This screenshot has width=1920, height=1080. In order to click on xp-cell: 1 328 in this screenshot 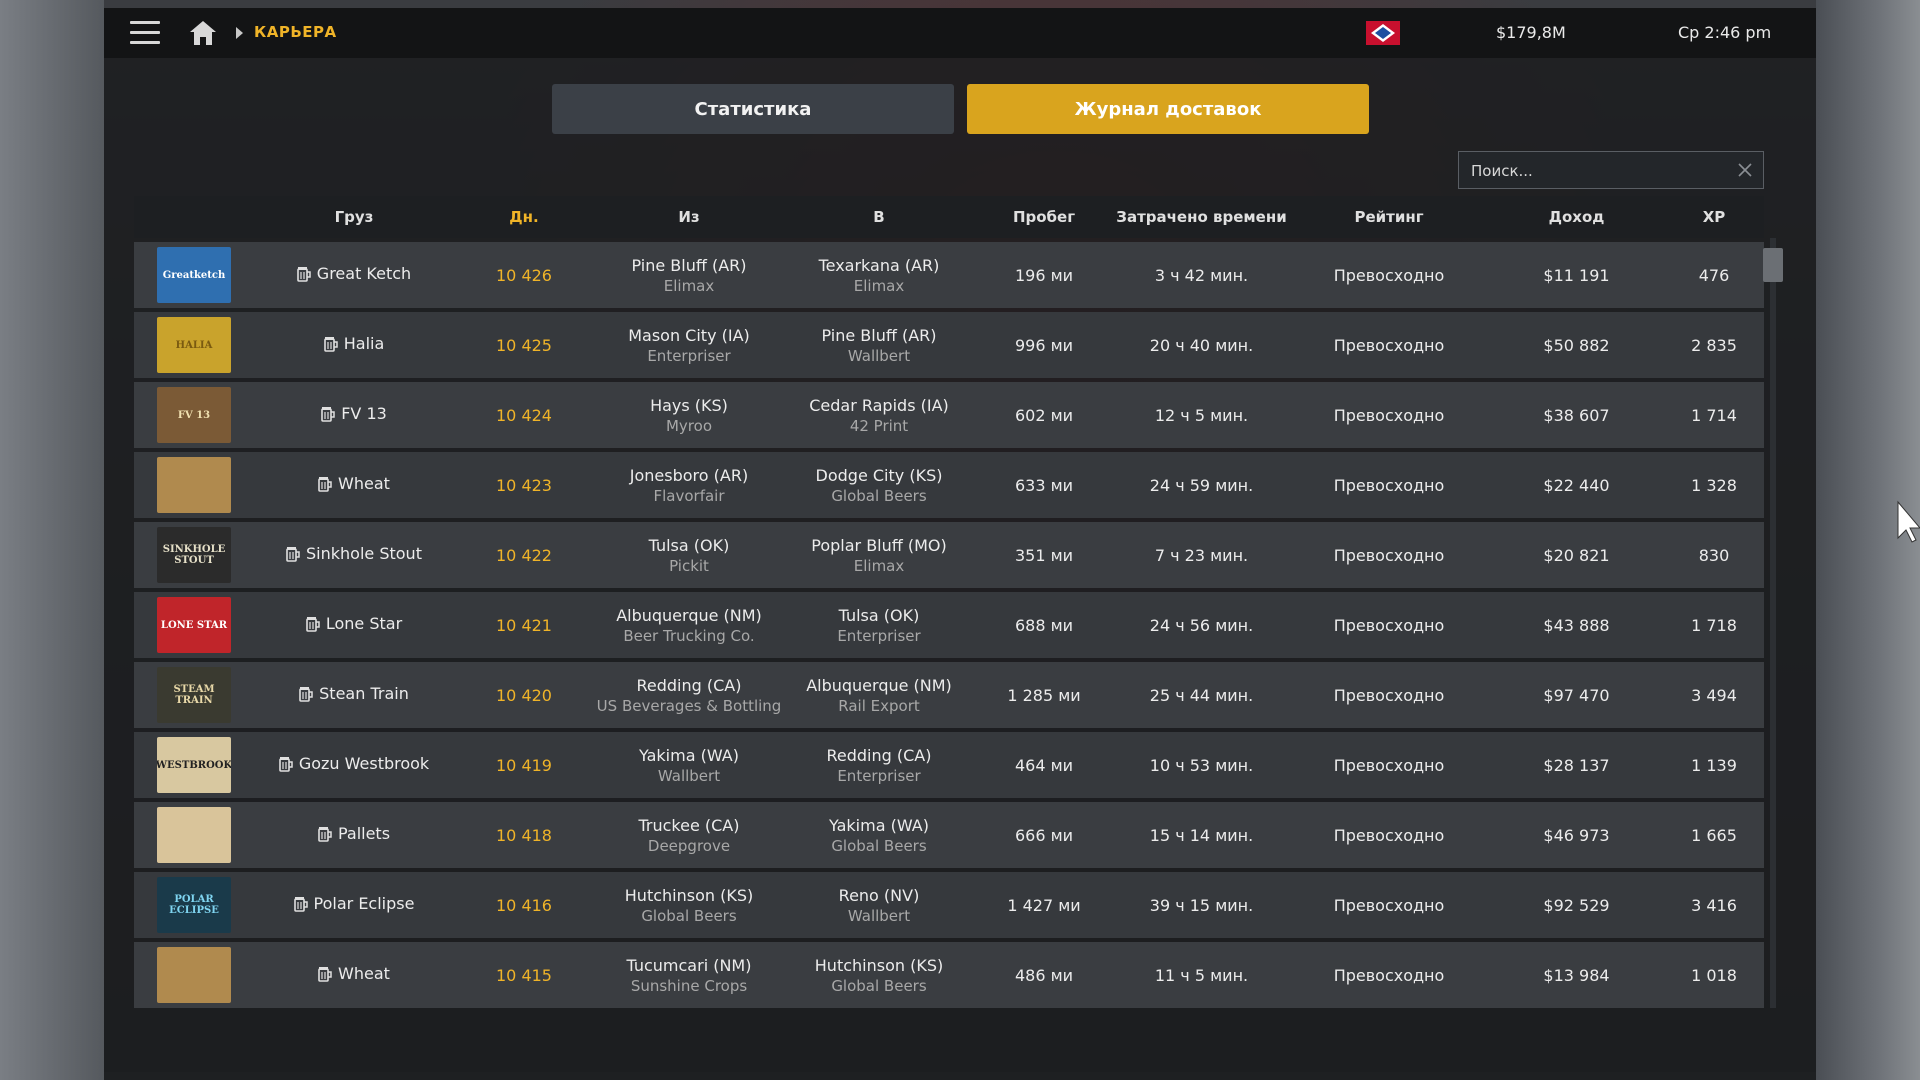, I will do `click(1714, 485)`.